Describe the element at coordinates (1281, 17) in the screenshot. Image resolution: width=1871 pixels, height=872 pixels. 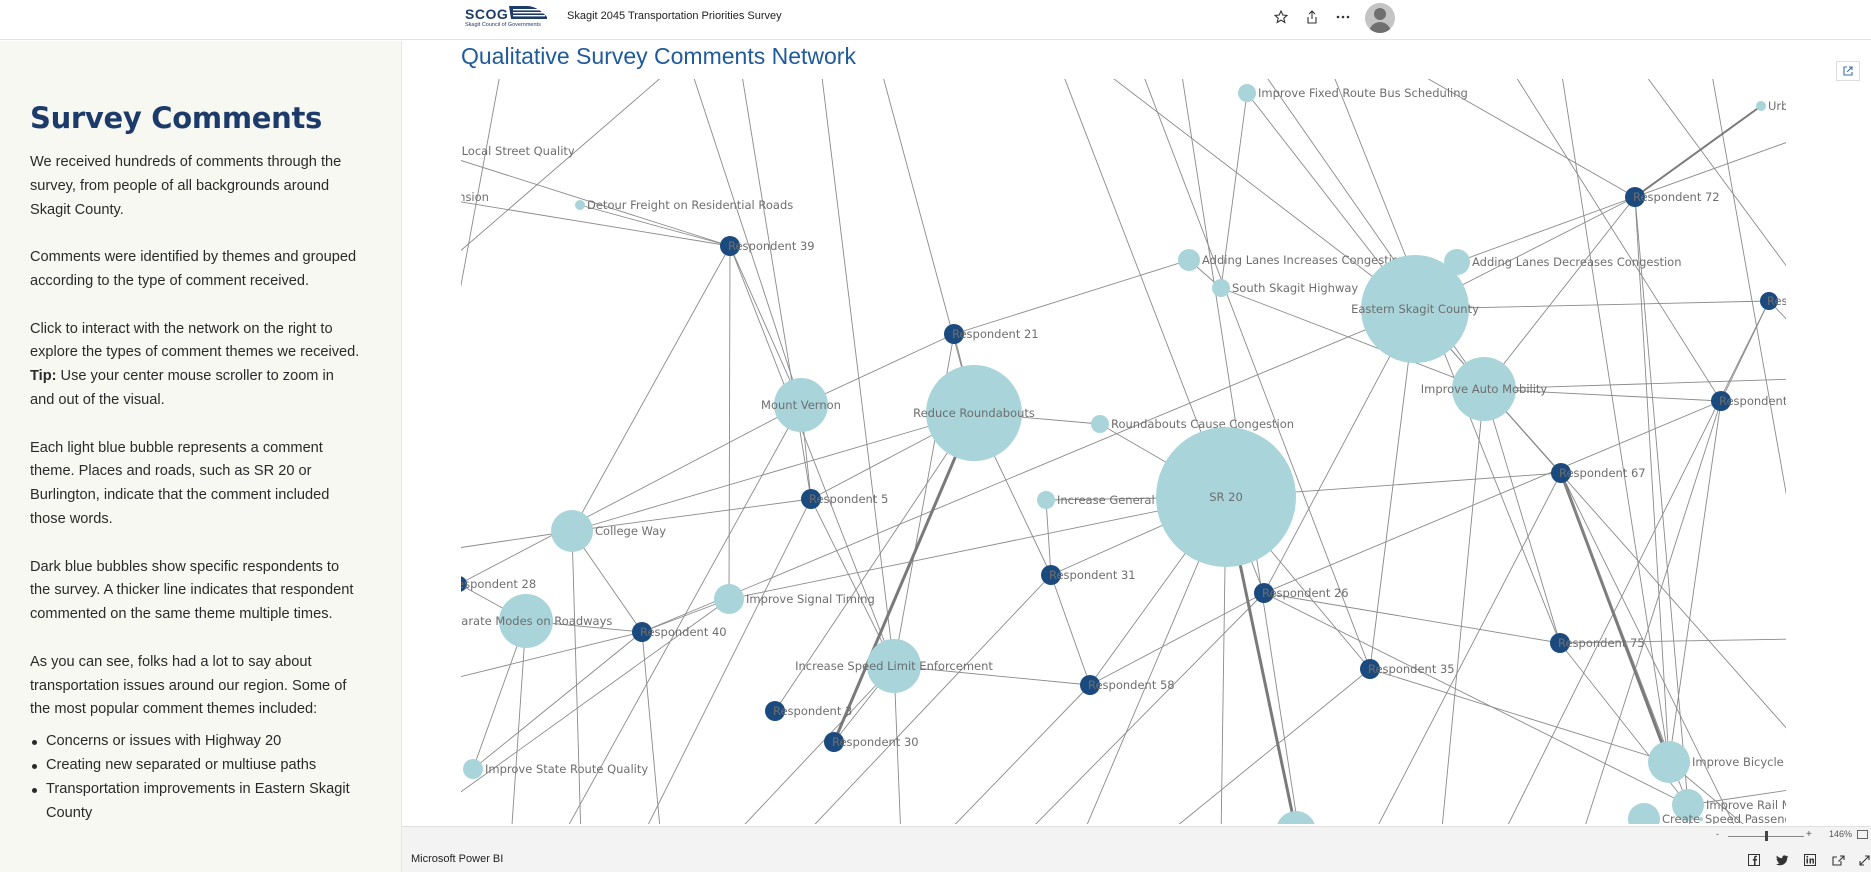
I see `star-icon` at that location.